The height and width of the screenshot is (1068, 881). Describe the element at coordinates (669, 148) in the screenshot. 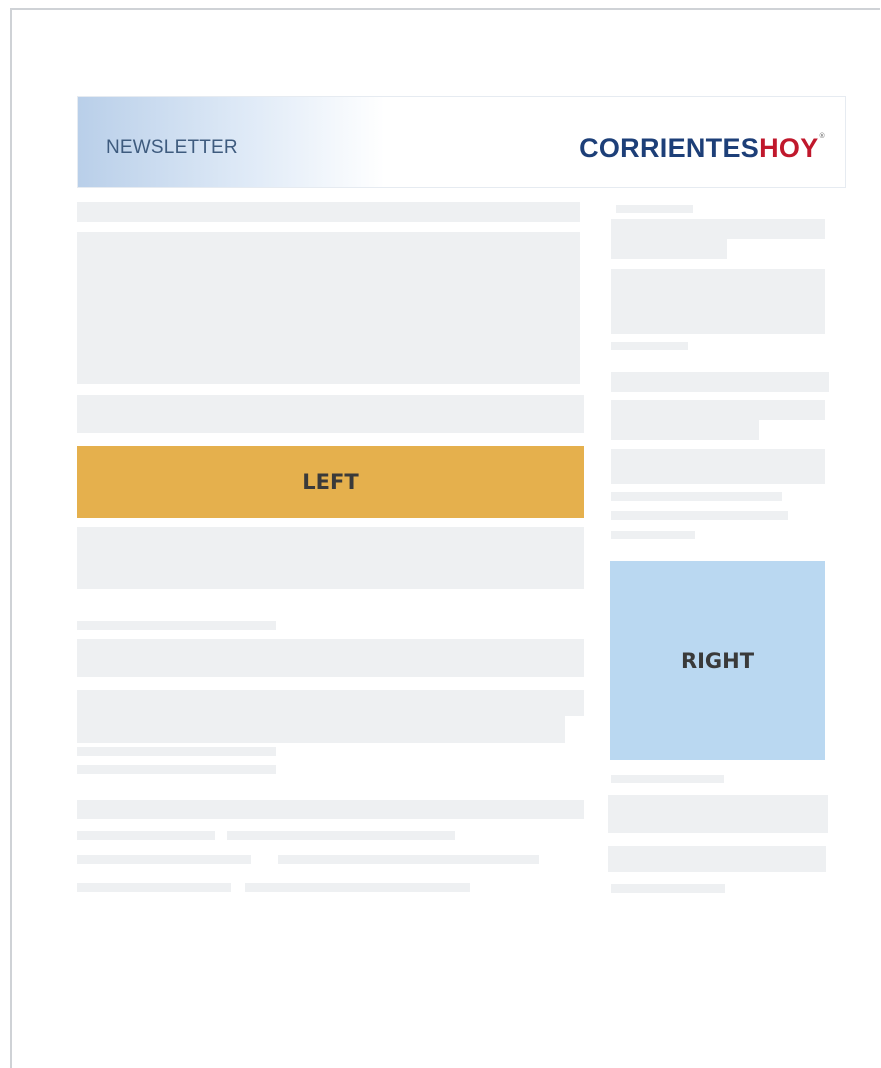

I see `logo-part1: CORRIENTES` at that location.